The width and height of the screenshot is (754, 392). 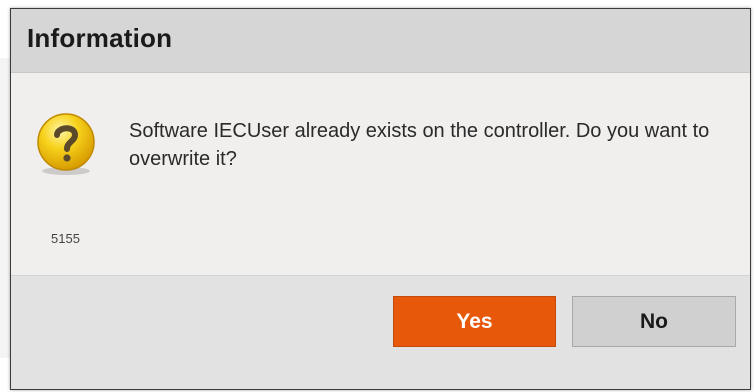 I want to click on yes-button: Yes, so click(x=474, y=321).